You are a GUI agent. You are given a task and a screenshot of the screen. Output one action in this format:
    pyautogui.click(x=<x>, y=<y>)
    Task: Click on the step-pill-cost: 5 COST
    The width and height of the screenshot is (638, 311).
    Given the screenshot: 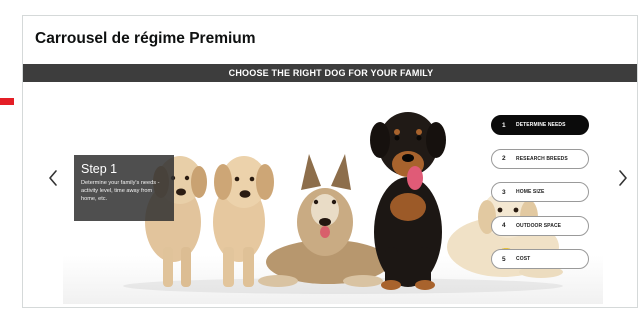 What is the action you would take?
    pyautogui.click(x=540, y=259)
    